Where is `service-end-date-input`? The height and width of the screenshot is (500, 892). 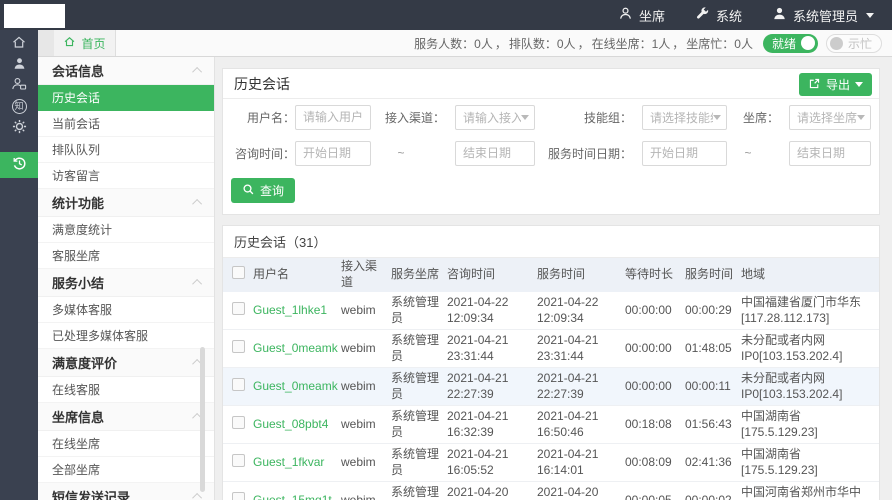
service-end-date-input is located at coordinates (830, 153).